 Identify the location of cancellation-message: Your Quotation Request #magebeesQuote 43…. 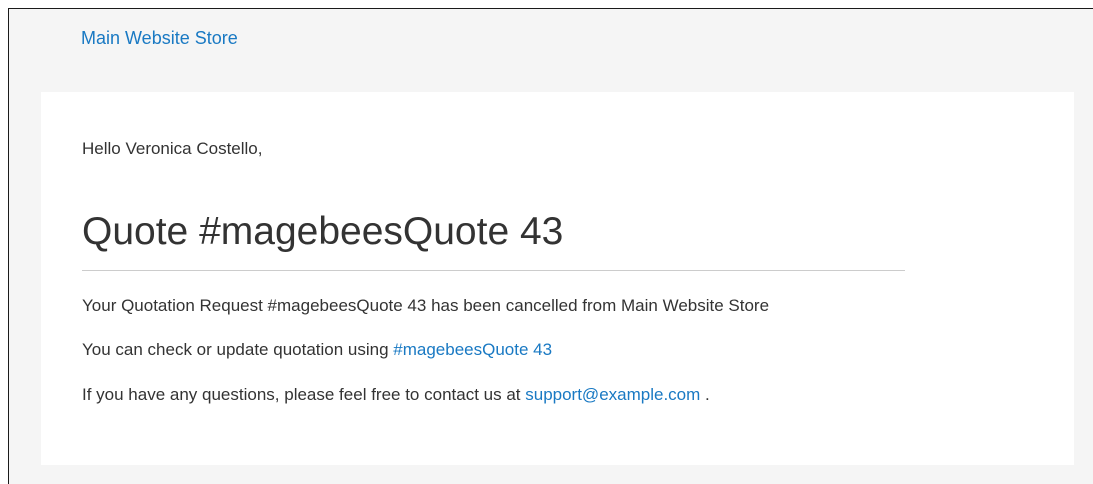
(426, 305).